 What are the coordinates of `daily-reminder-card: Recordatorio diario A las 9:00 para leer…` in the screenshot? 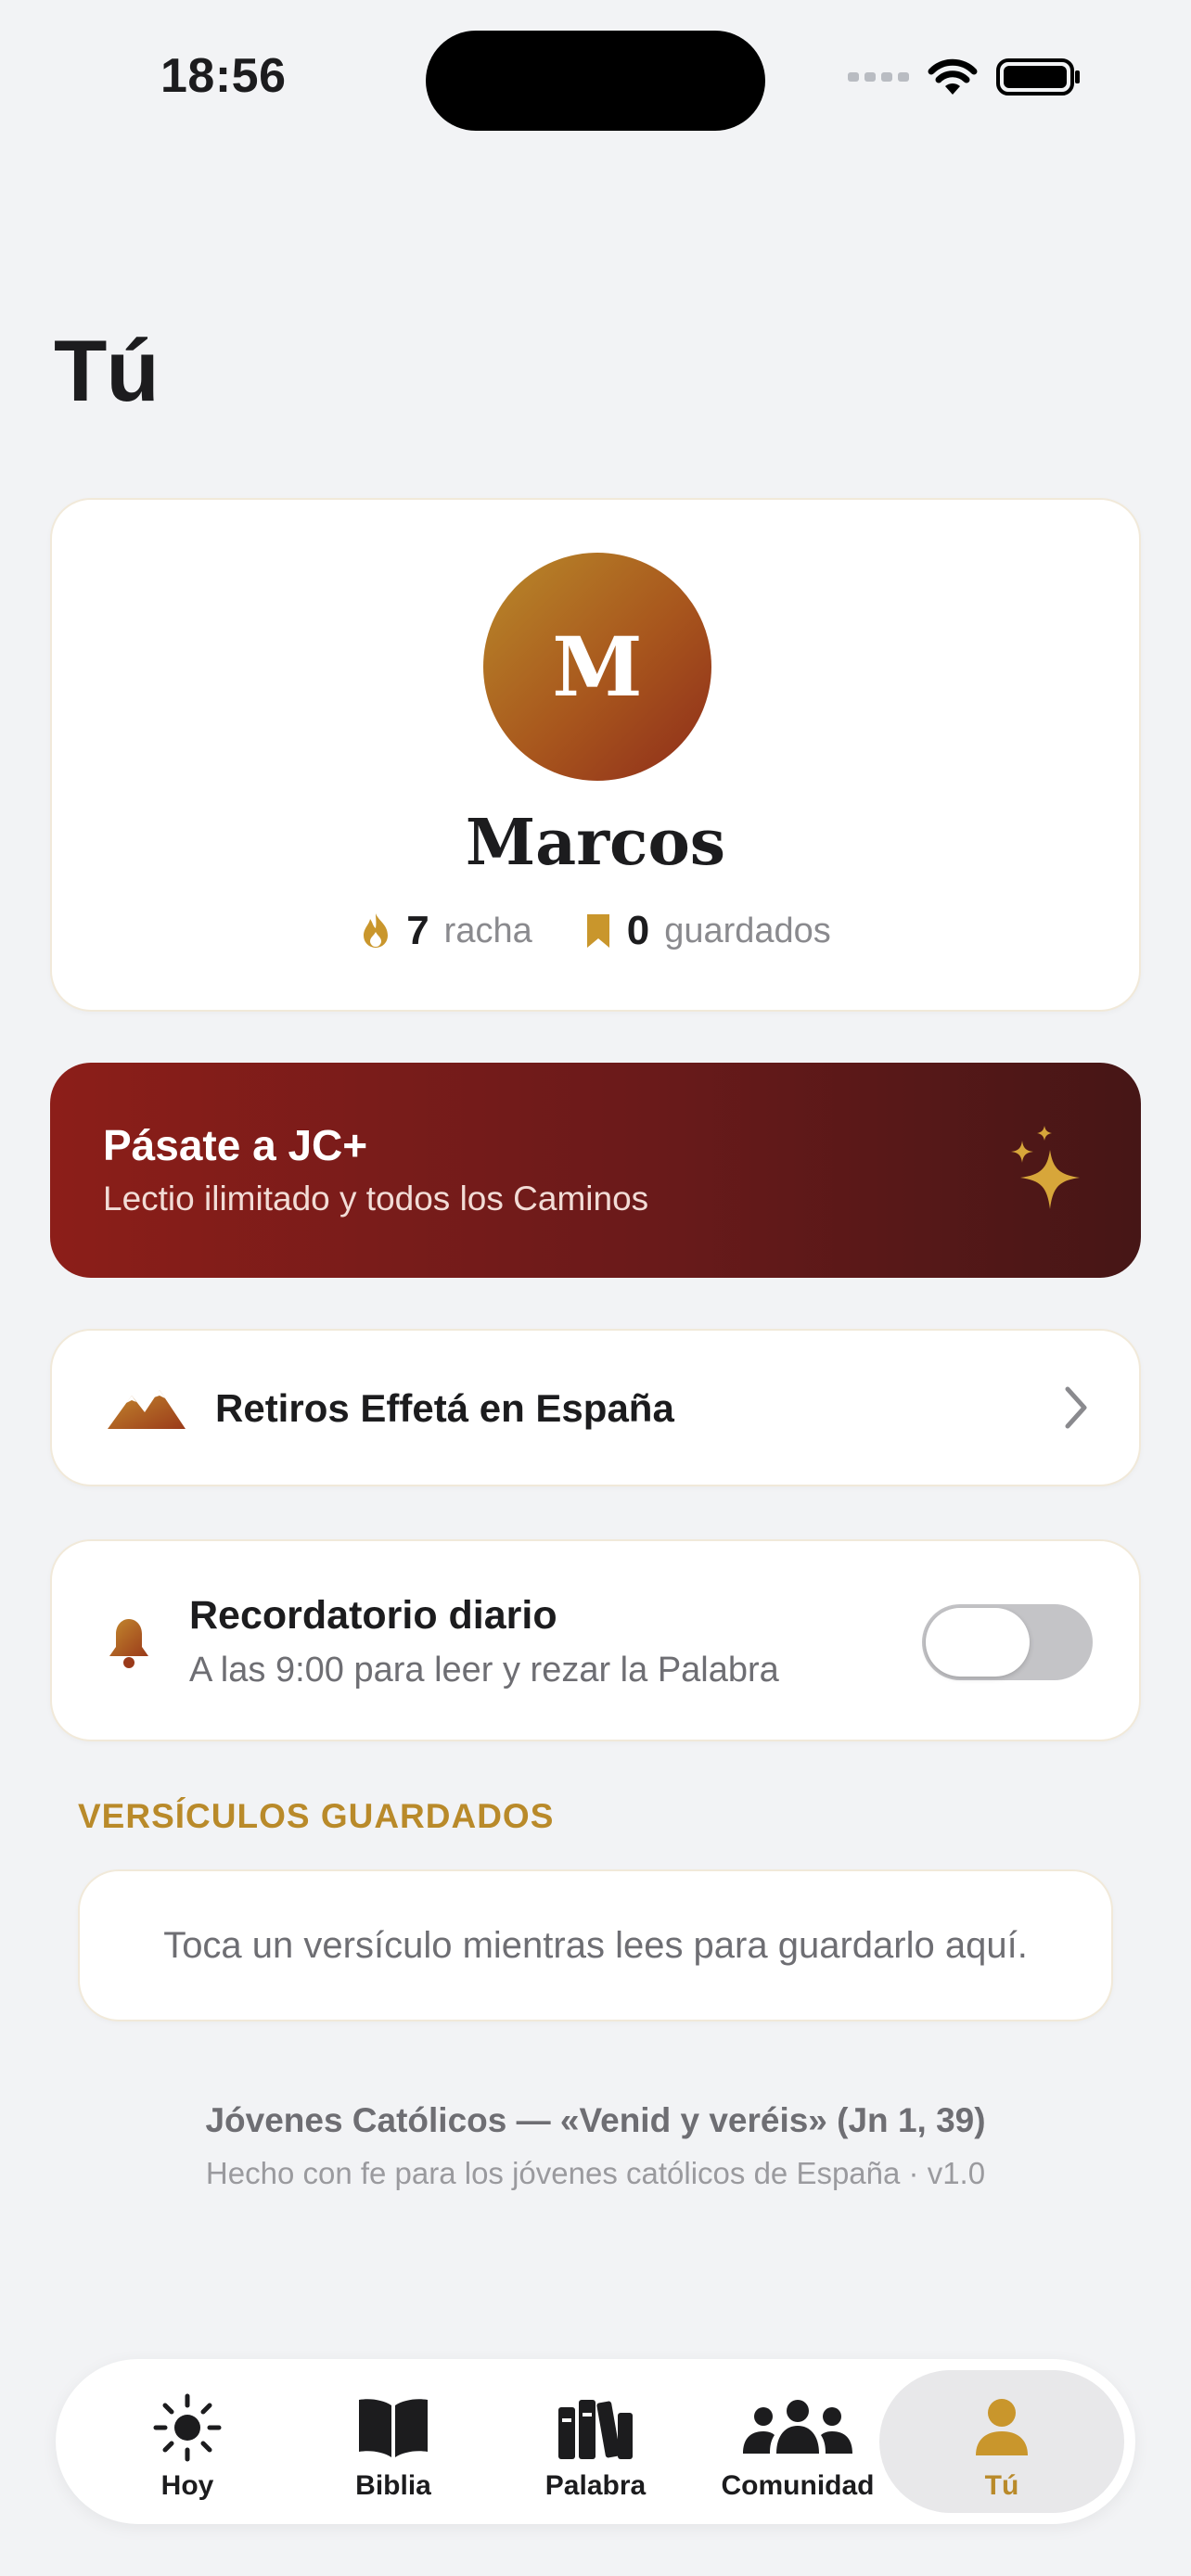 It's located at (595, 1640).